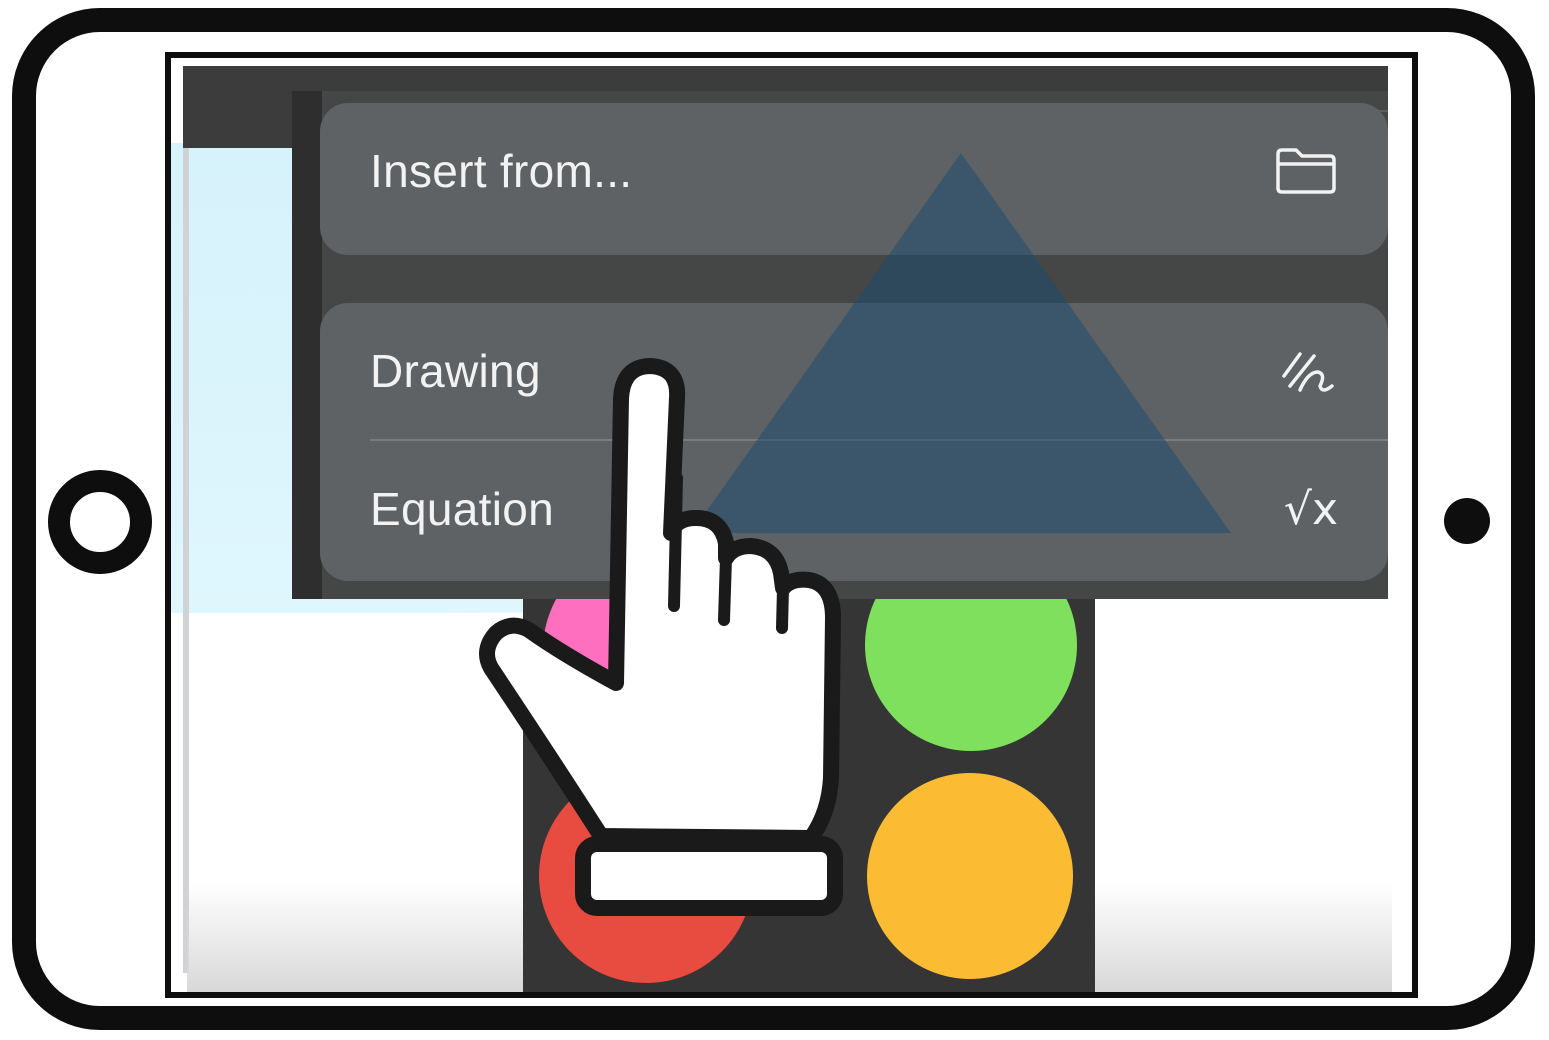 This screenshot has height=1040, width=1549. Describe the element at coordinates (1306, 171) in the screenshot. I see `folder-icon` at that location.